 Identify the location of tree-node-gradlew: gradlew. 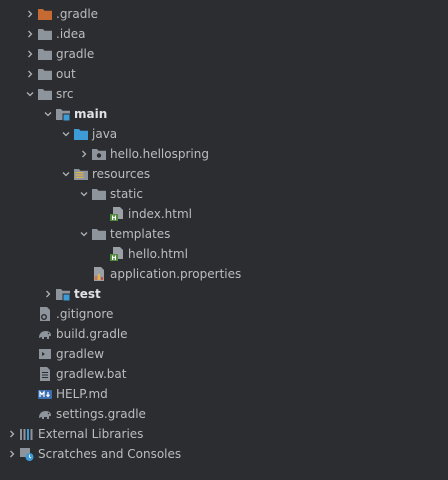
(224, 354).